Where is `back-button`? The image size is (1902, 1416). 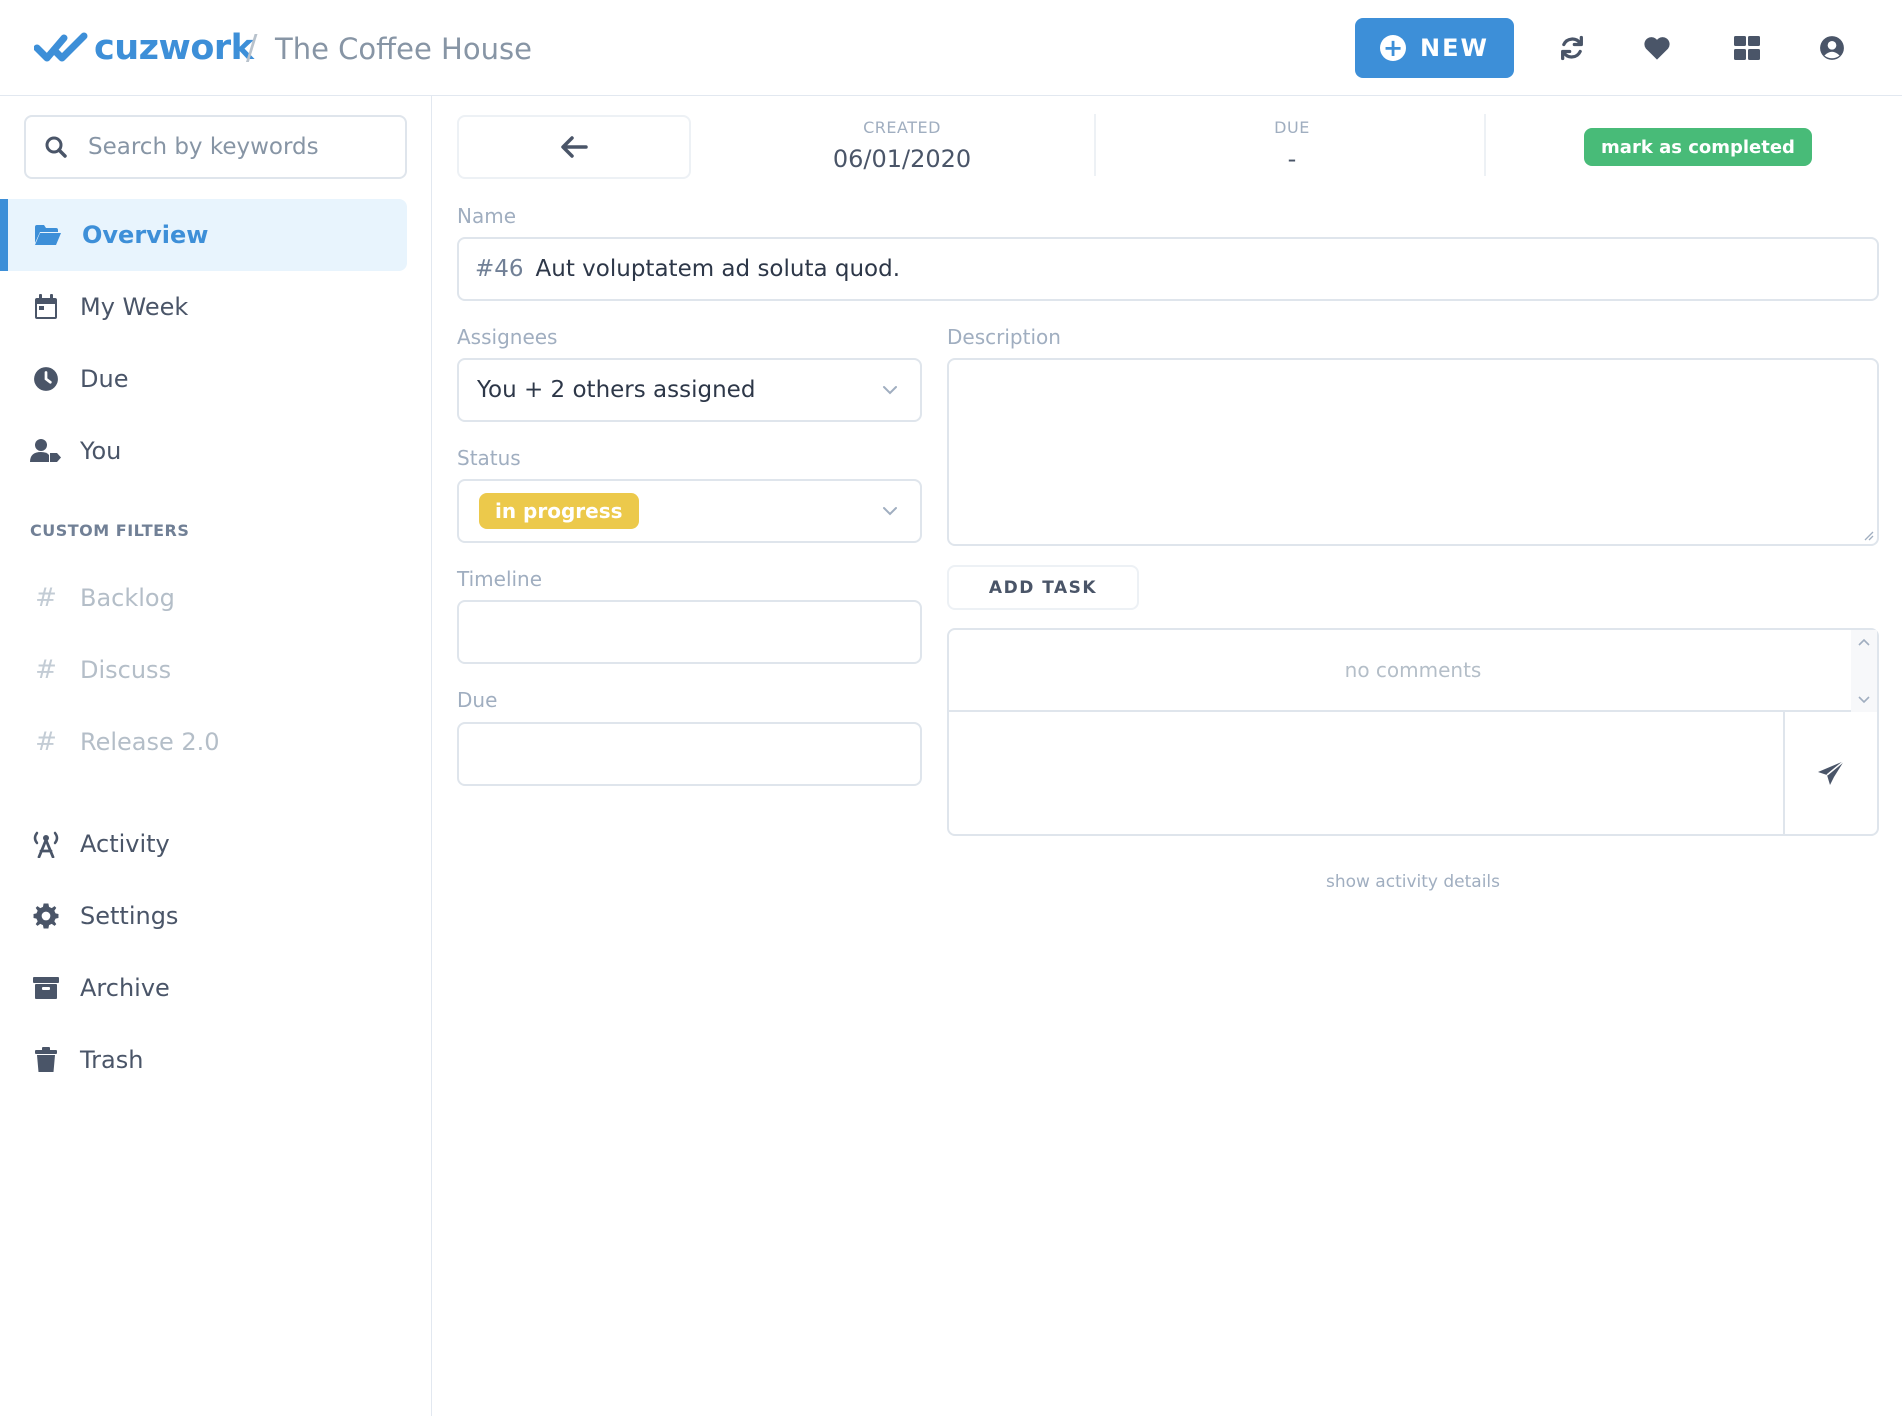 back-button is located at coordinates (574, 147).